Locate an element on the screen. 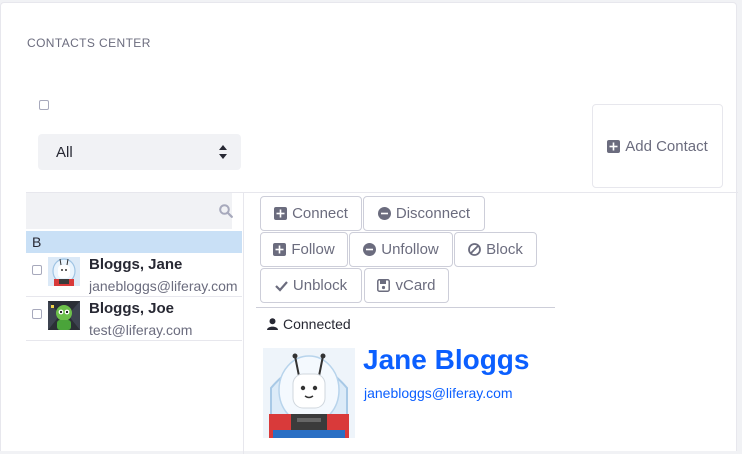 The image size is (742, 454). connection-status: Connected is located at coordinates (309, 324).